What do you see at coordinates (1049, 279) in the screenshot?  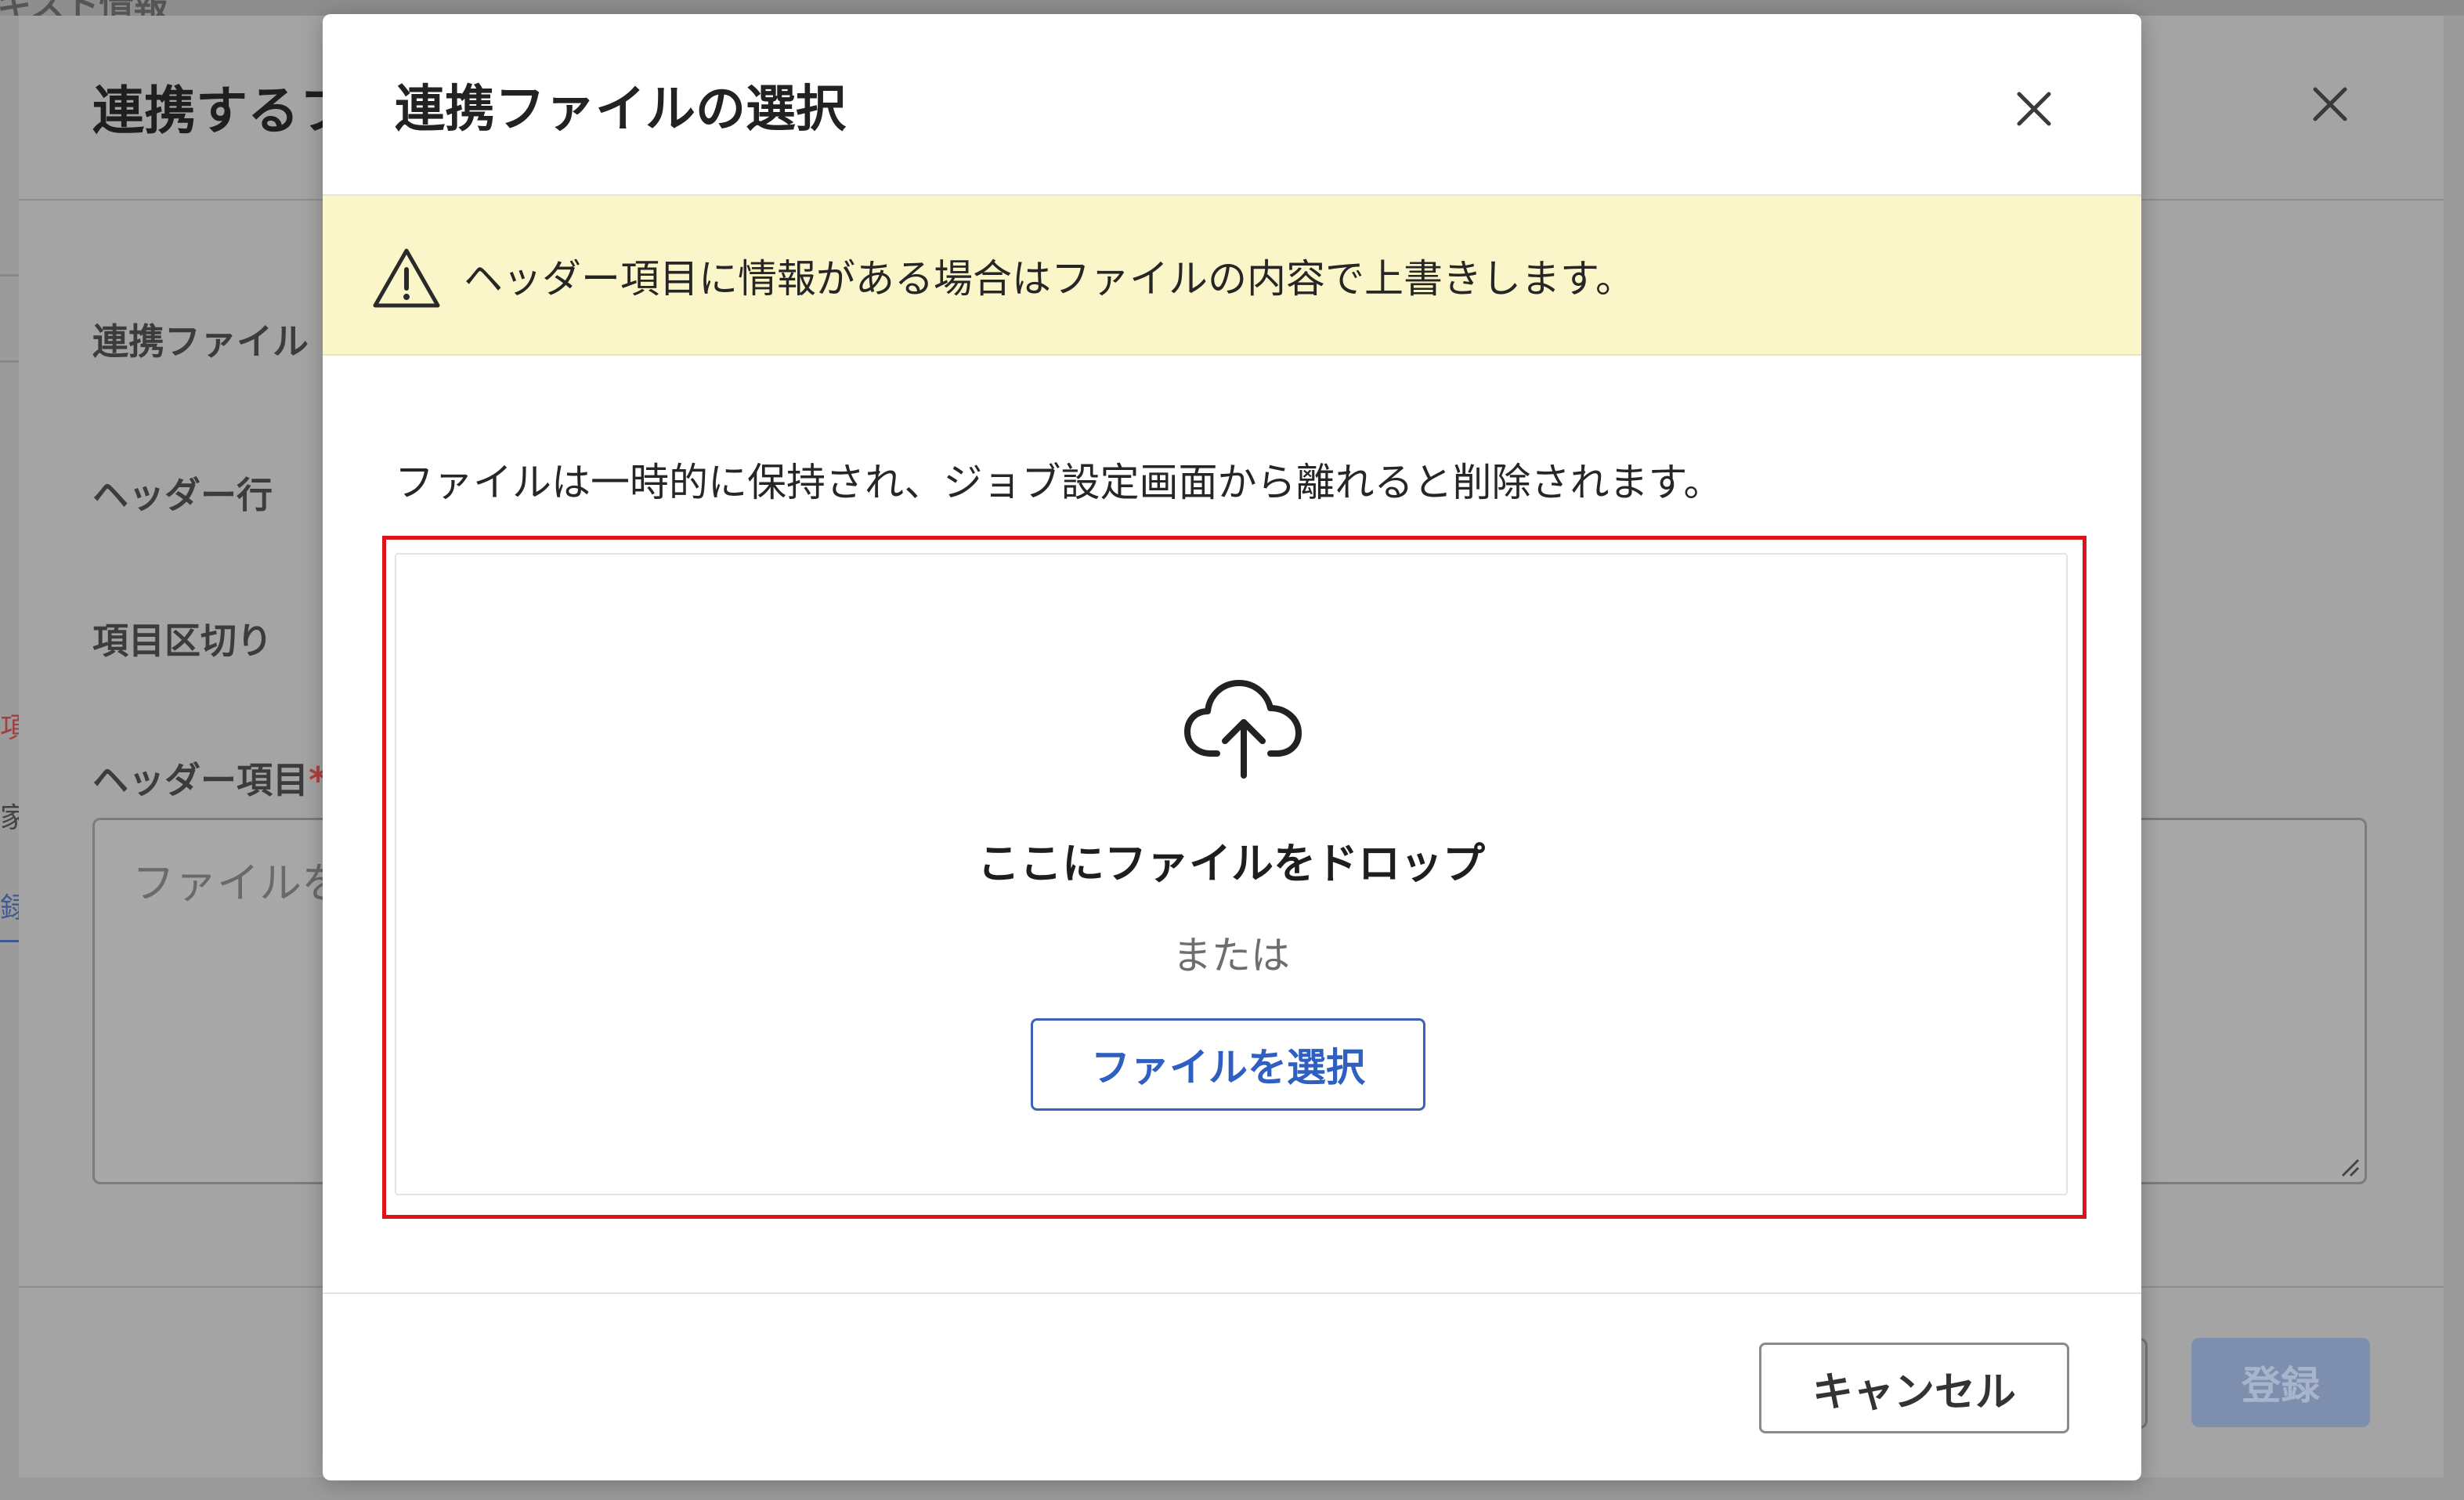 I see `warning-text: ヘッダー項目に情報がある場合はファイルの内容で上書きします。` at bounding box center [1049, 279].